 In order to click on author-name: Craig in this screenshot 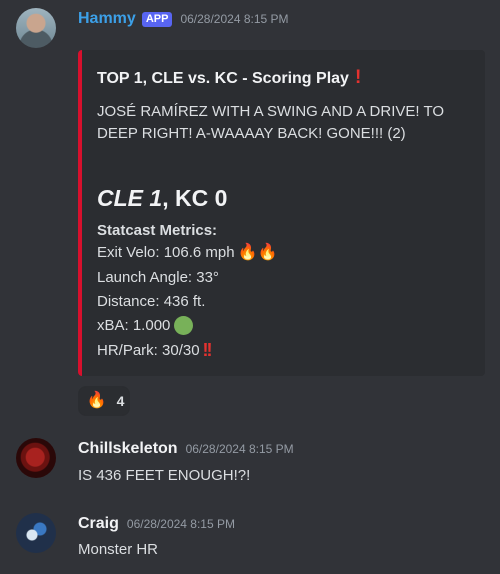, I will do `click(98, 524)`.